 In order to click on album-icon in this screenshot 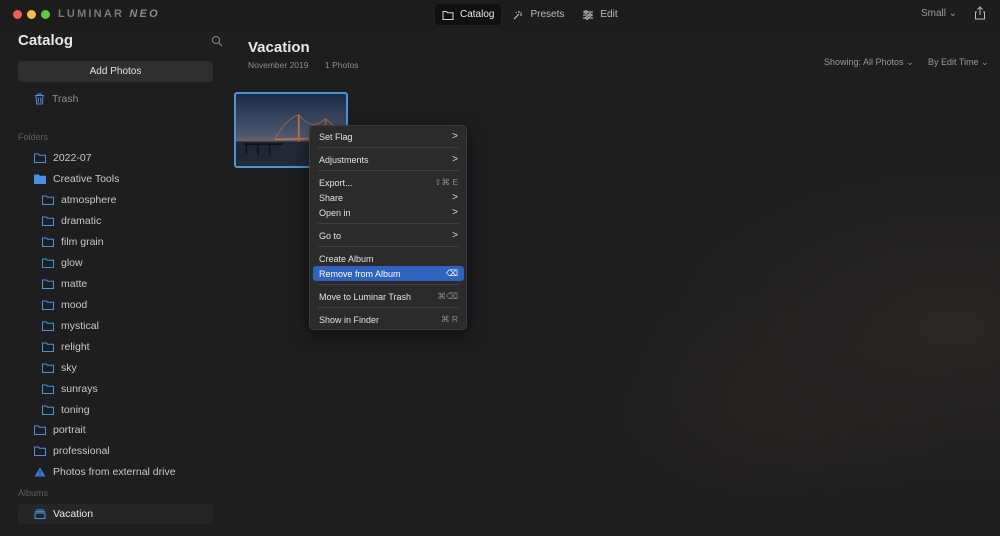, I will do `click(40, 514)`.